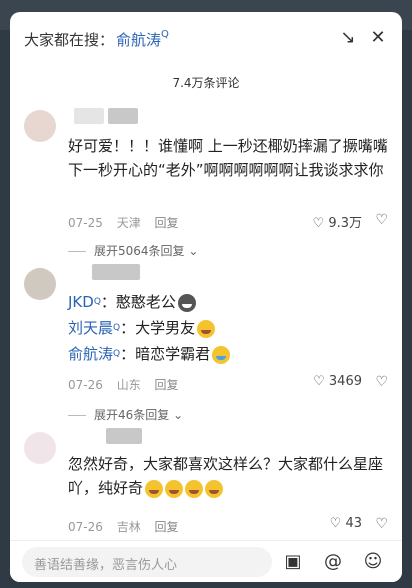 Image resolution: width=412 pixels, height=588 pixels. What do you see at coordinates (228, 328) in the screenshot?
I see `comment-line: 刘天晨Q：大学男友` at bounding box center [228, 328].